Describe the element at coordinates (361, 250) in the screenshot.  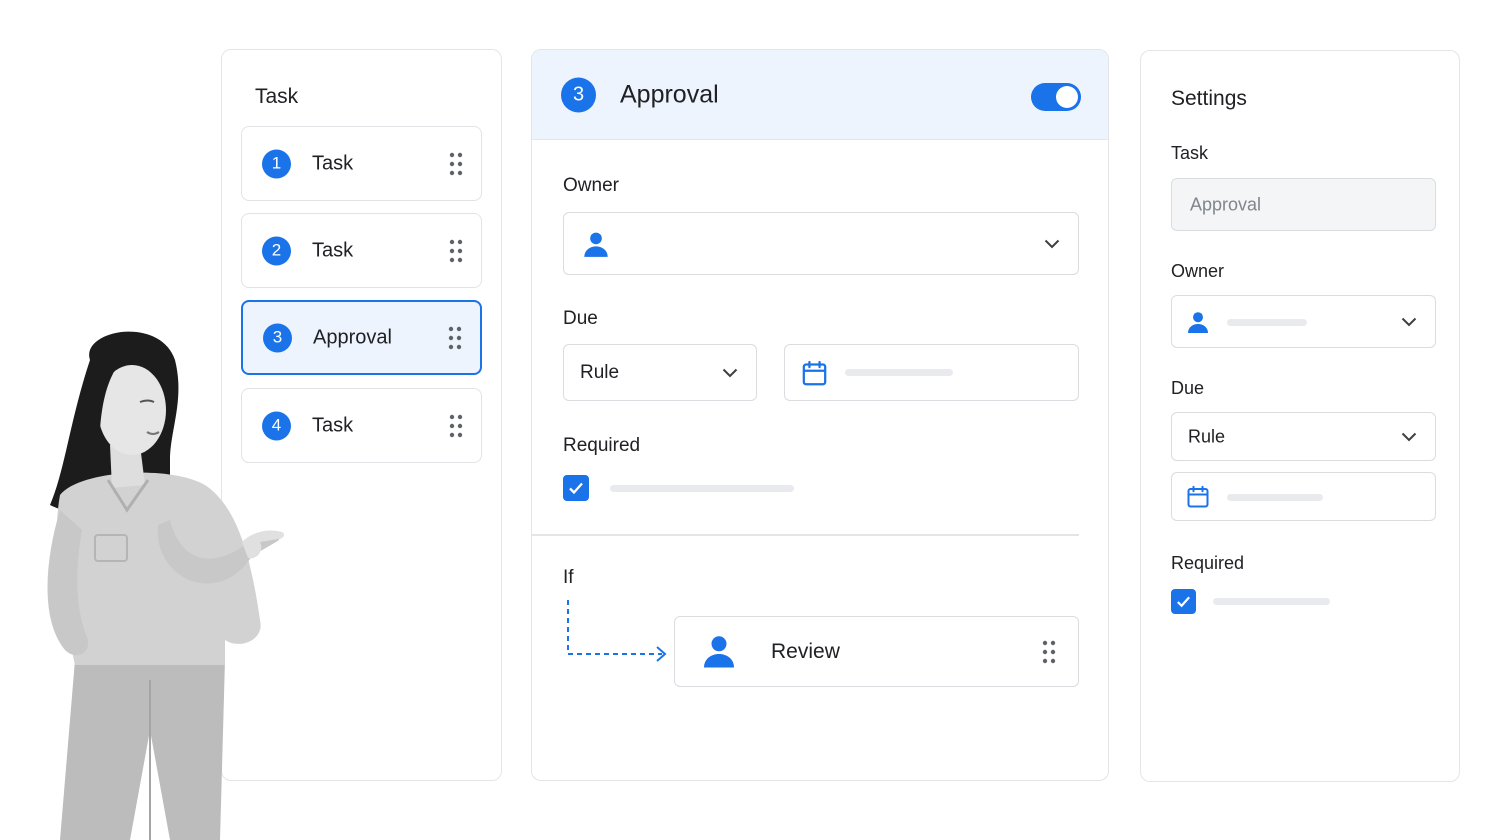
I see `task-item-2: 2 Task` at that location.